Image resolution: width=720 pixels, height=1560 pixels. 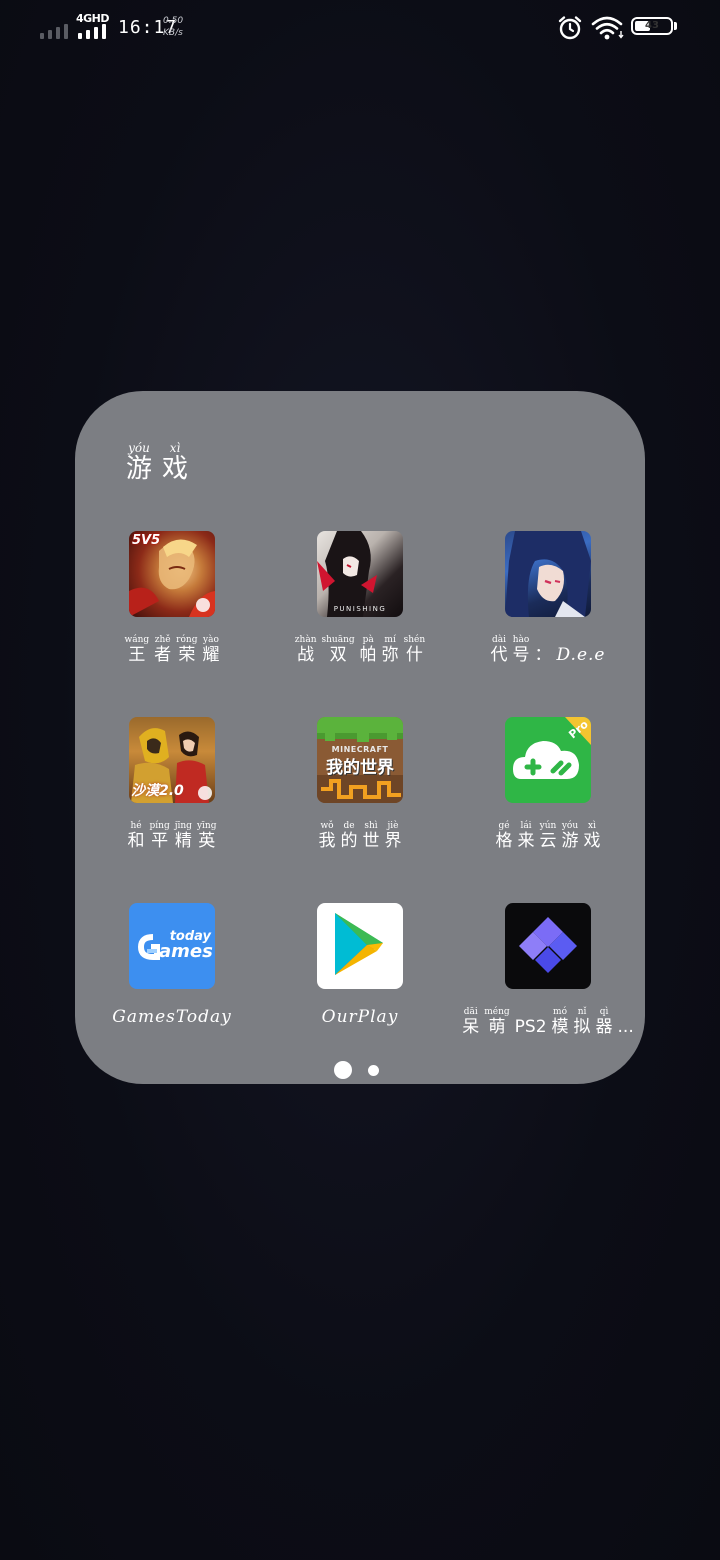 I want to click on app-label: gé 格 lái 来 yún 云 yóu 游 xì 戏, so click(x=548, y=836).